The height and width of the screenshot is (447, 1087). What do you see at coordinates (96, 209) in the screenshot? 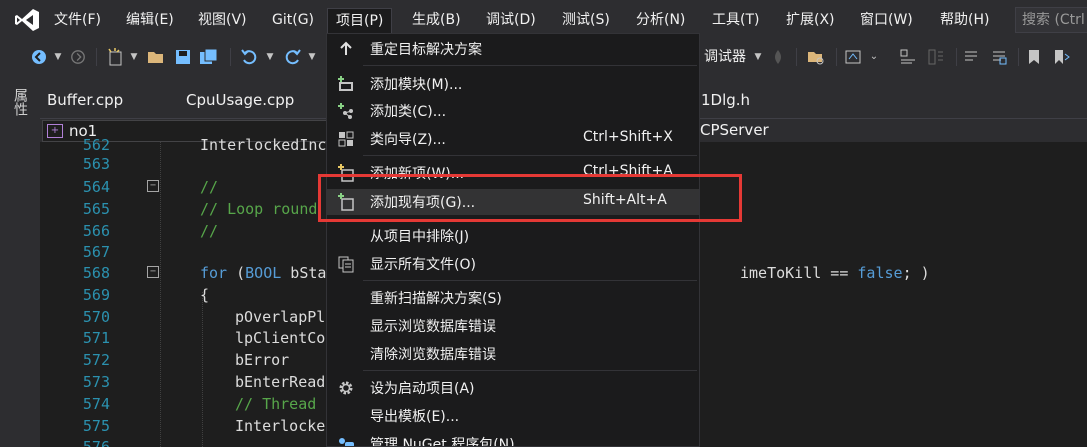
I see `line-number: 565` at bounding box center [96, 209].